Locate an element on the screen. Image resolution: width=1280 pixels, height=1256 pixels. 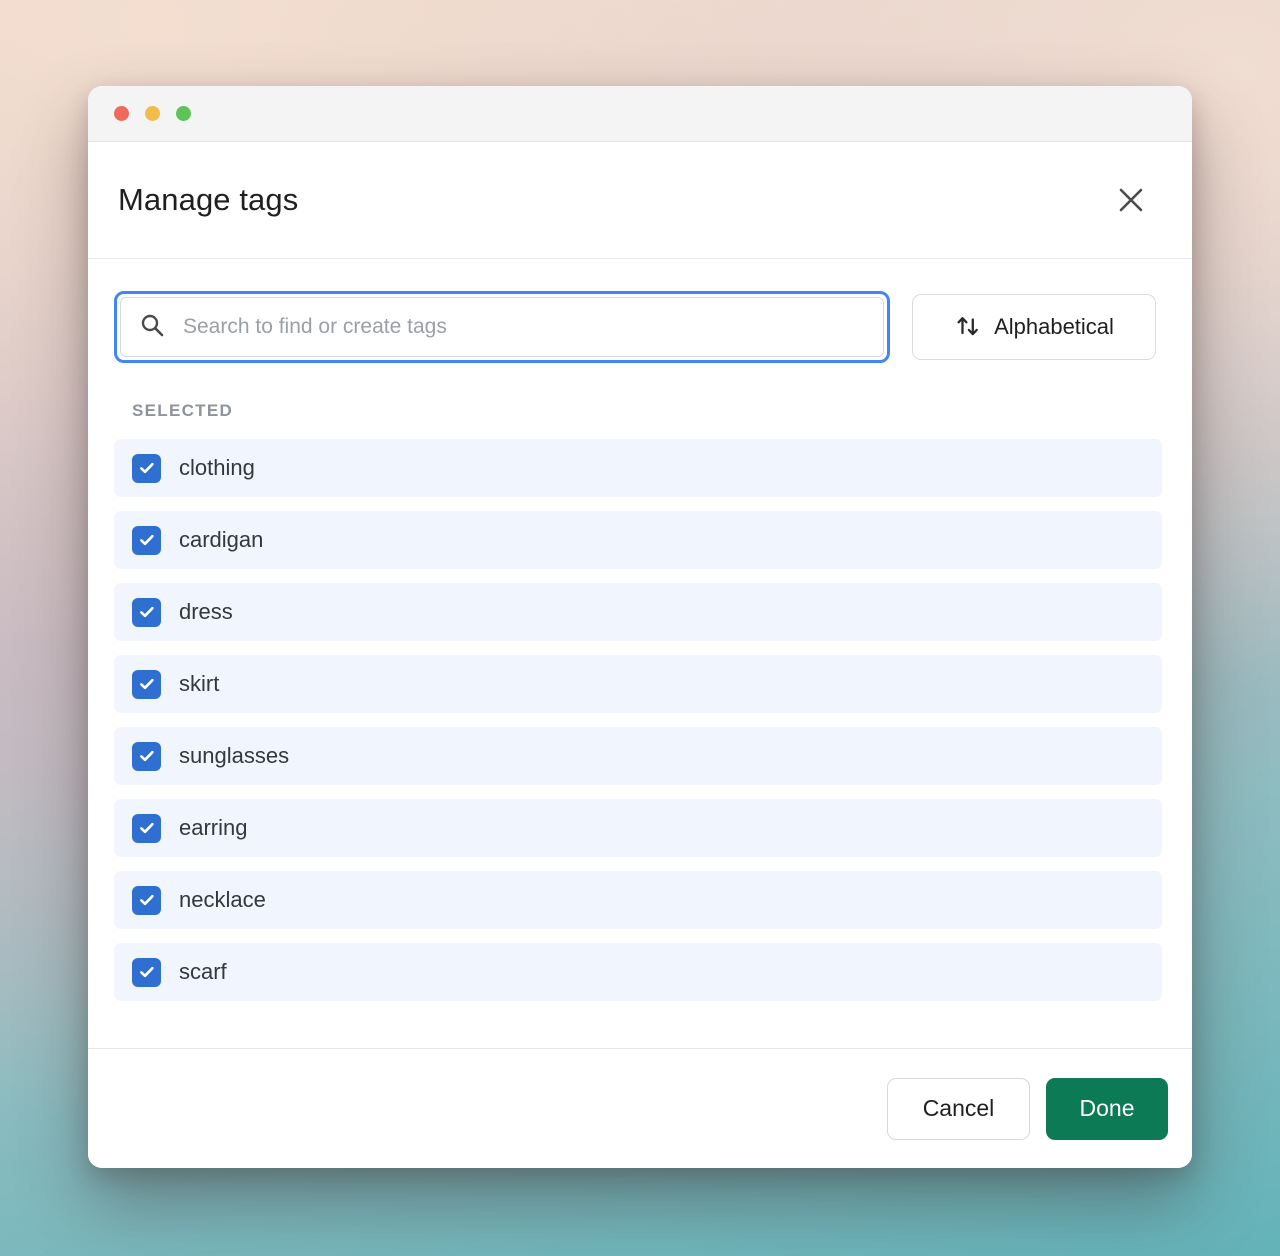
list-item: sunglasses is located at coordinates (638, 756).